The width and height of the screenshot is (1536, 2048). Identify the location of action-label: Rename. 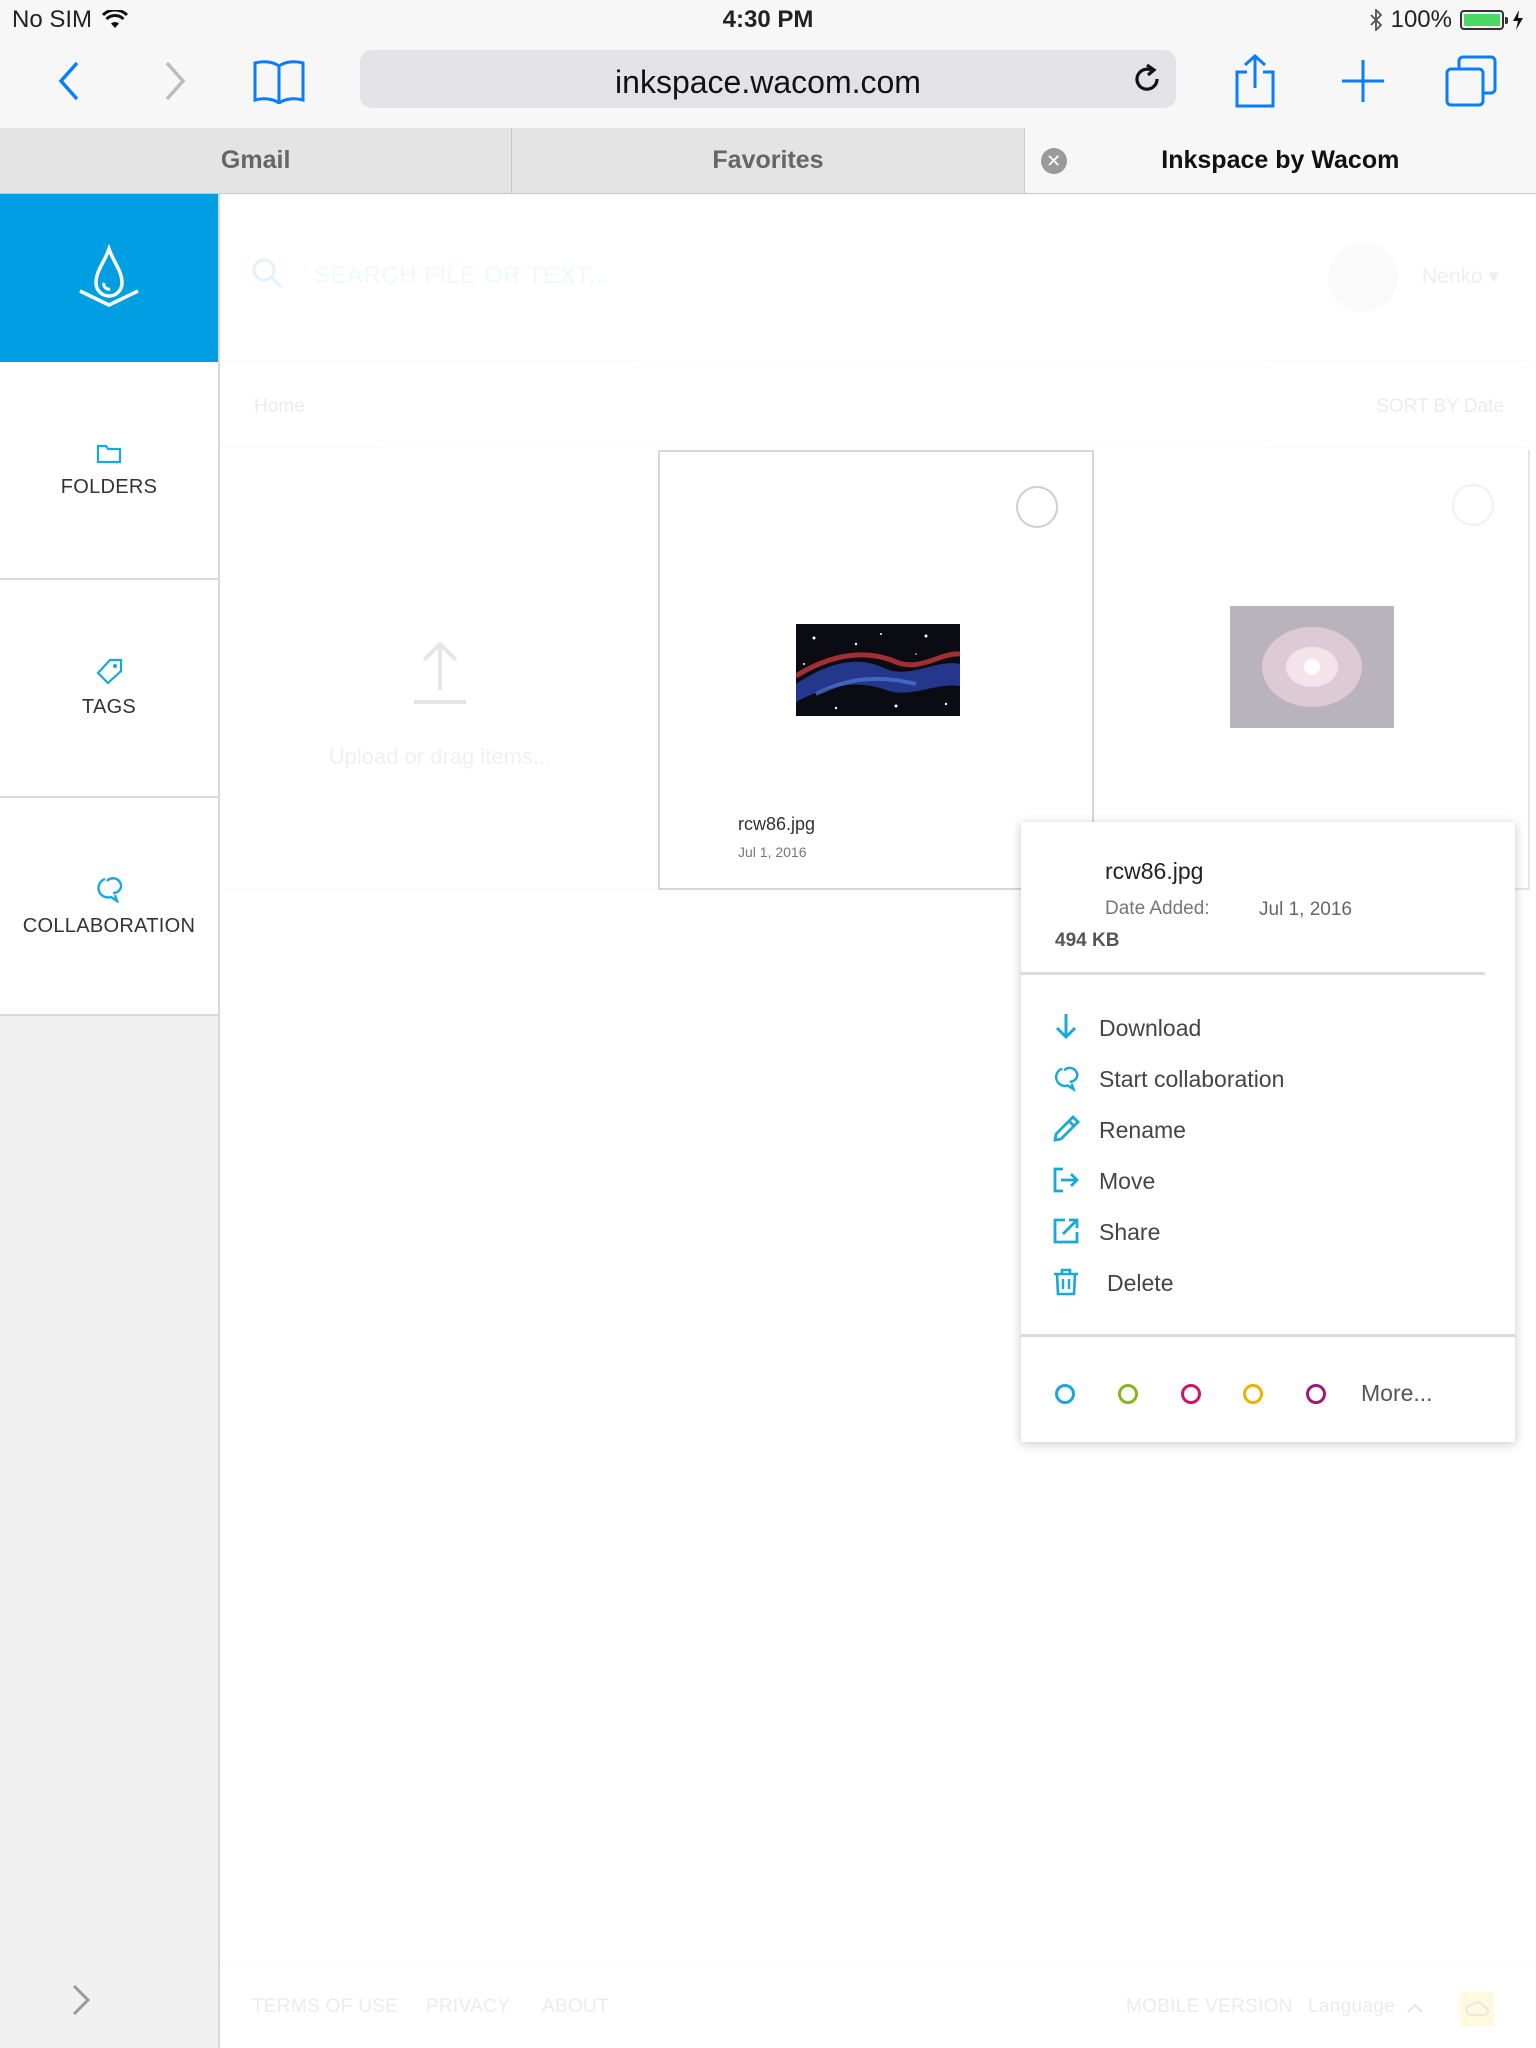
(1142, 1130).